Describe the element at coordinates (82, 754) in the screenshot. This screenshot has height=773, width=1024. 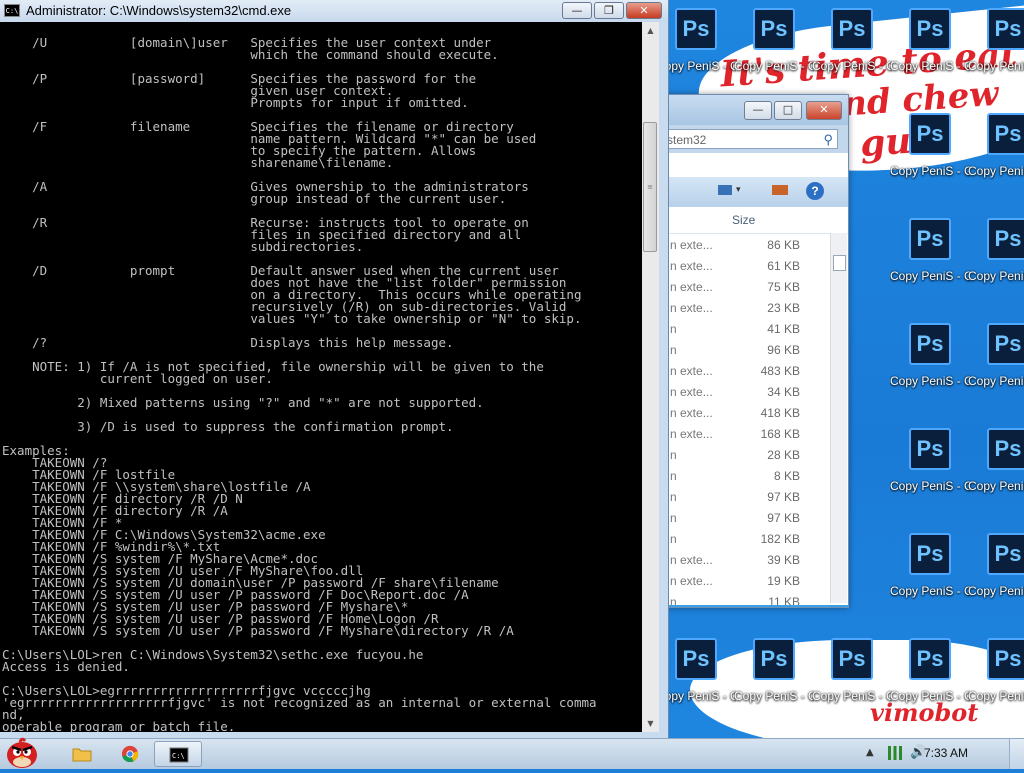
I see `taskbar-explorer-button` at that location.